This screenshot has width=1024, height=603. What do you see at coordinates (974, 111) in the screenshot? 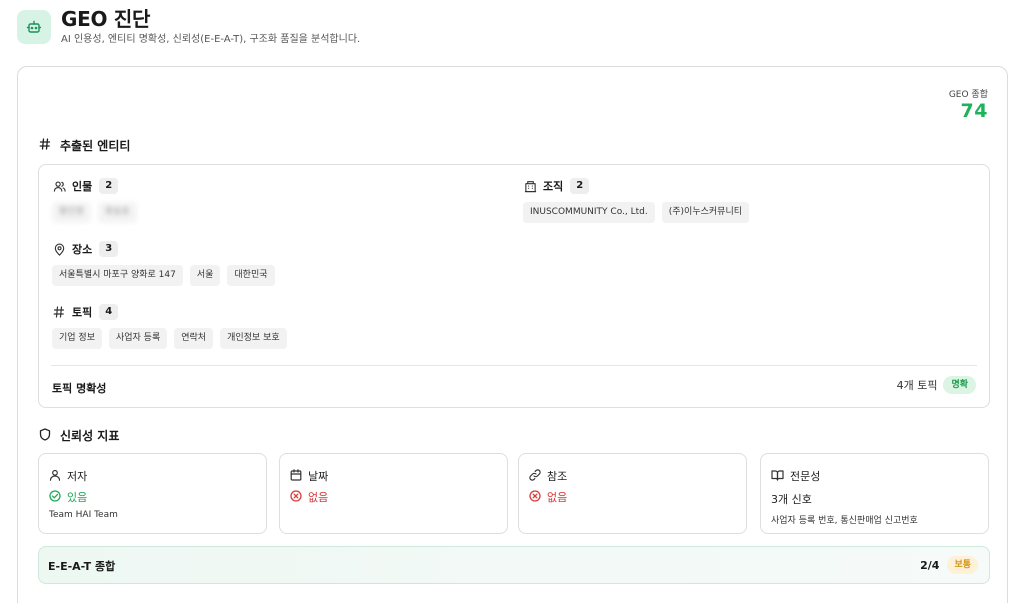
I see `geo-score-value: 74` at bounding box center [974, 111].